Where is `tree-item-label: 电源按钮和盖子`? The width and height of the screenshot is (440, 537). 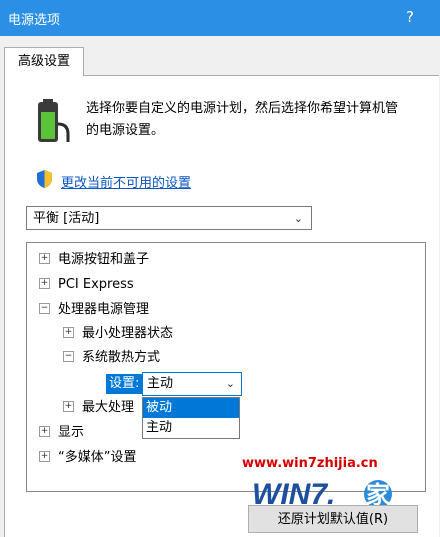 tree-item-label: 电源按钮和盖子 is located at coordinates (104, 259).